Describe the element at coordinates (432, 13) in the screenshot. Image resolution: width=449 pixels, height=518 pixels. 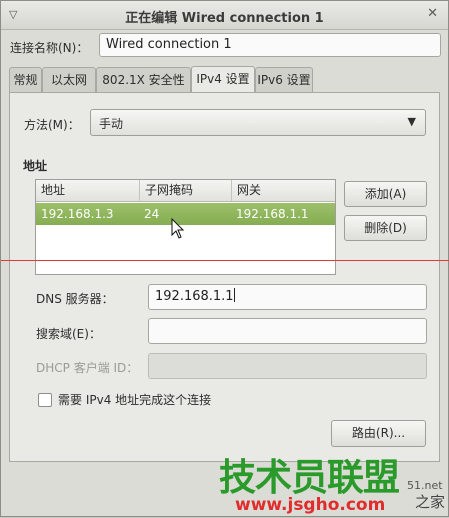
I see `close-icon: ✕` at that location.